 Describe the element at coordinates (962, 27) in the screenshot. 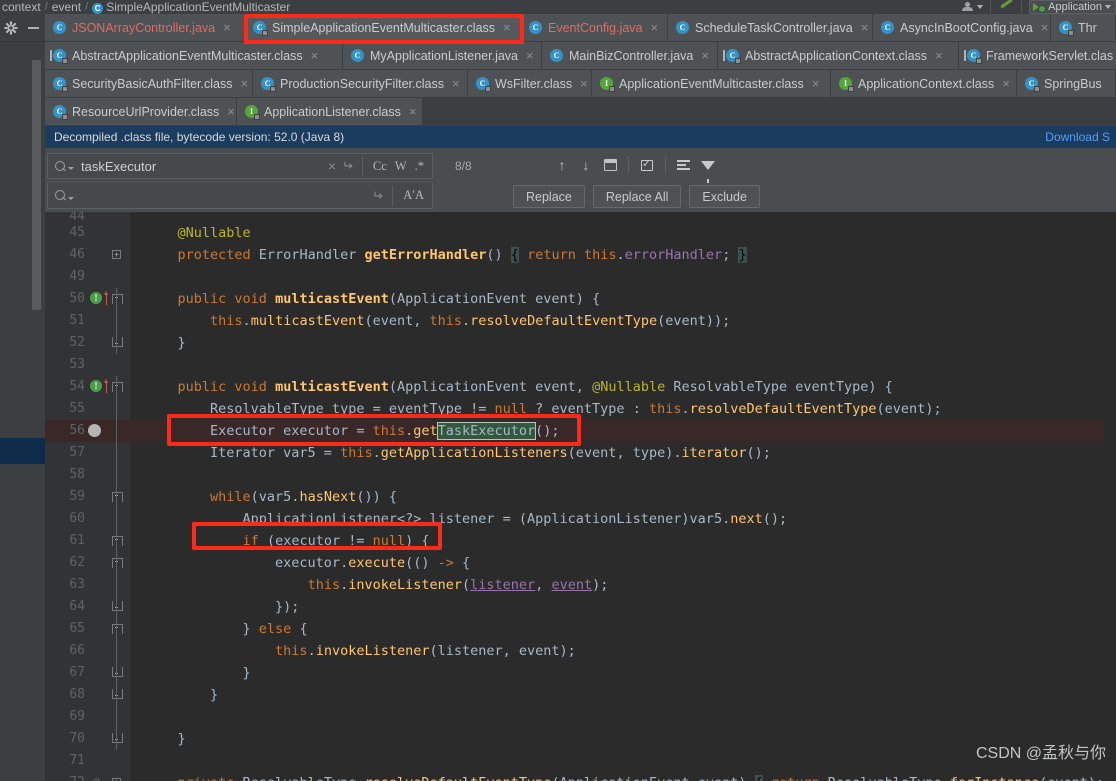

I see `tab-asyncinbootconfig-java: C AsyncInBootConfig.java ×` at that location.